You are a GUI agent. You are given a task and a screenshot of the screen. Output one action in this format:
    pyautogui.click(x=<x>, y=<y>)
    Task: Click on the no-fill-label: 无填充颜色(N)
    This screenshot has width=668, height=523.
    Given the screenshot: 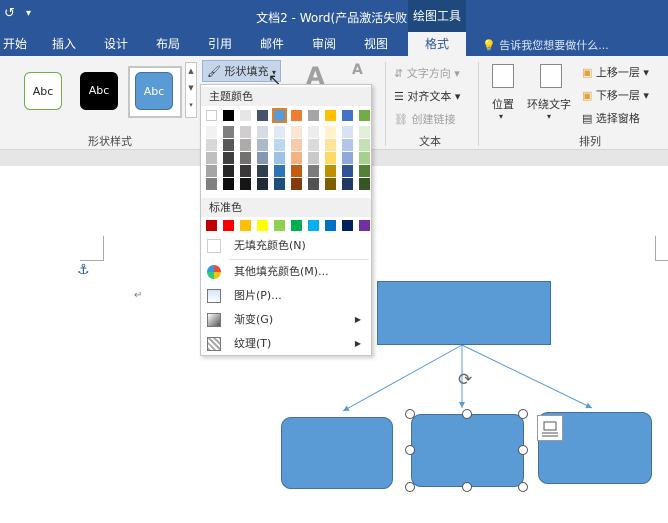 What is the action you would take?
    pyautogui.click(x=270, y=245)
    